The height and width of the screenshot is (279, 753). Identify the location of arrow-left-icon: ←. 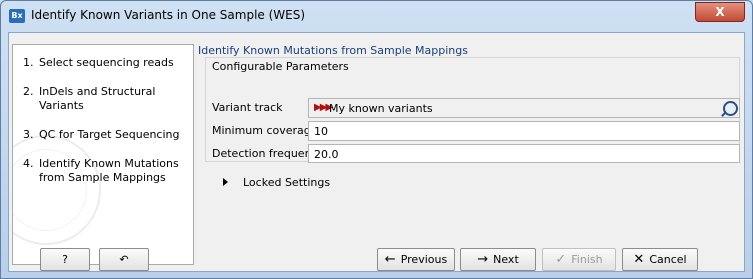
(390, 259).